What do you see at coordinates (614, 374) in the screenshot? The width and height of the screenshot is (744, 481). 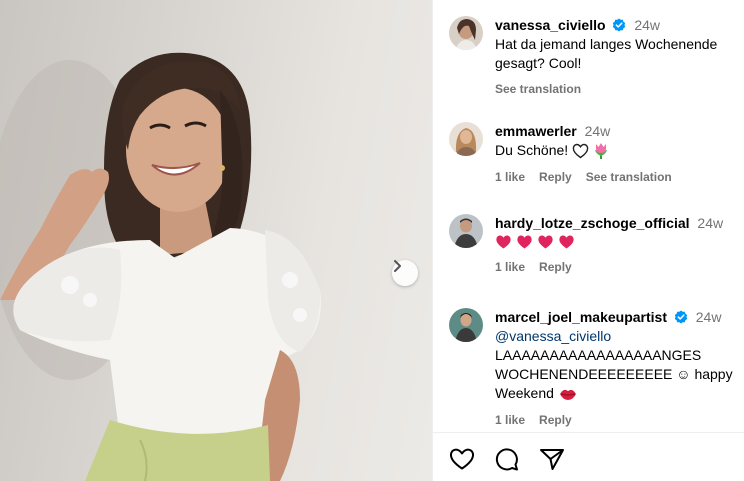 I see `comment-text: WOCHENENDEEEEEEEEE ☺ happy` at bounding box center [614, 374].